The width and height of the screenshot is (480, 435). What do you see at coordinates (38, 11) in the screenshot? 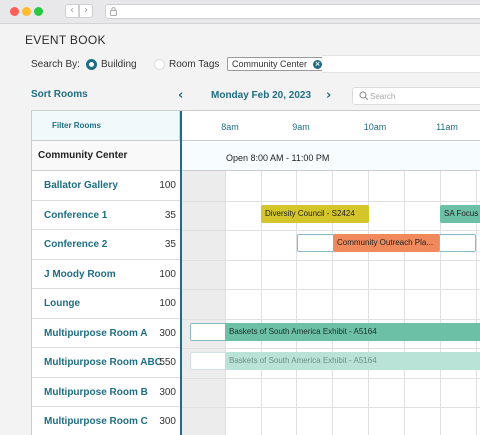
I see `maximize-window-button` at bounding box center [38, 11].